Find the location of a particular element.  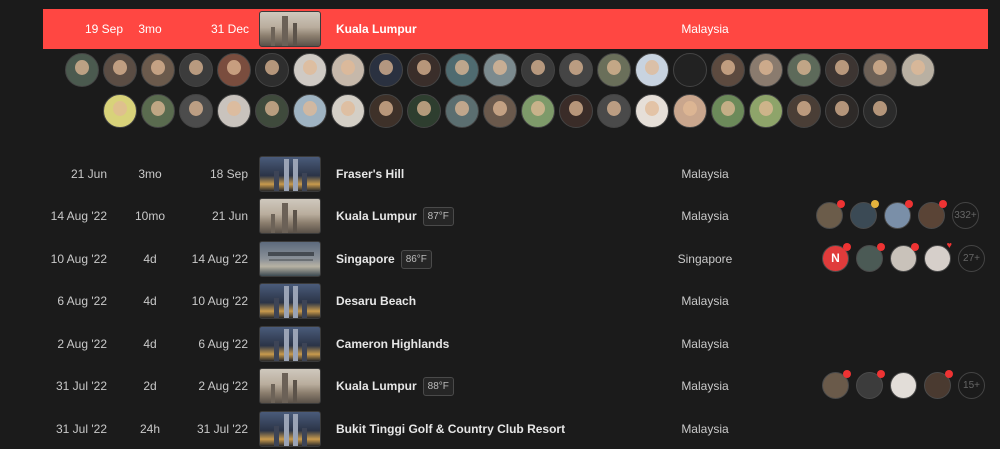

trip-city-link: Kuala Lumpur 87°F is located at coordinates (395, 216).